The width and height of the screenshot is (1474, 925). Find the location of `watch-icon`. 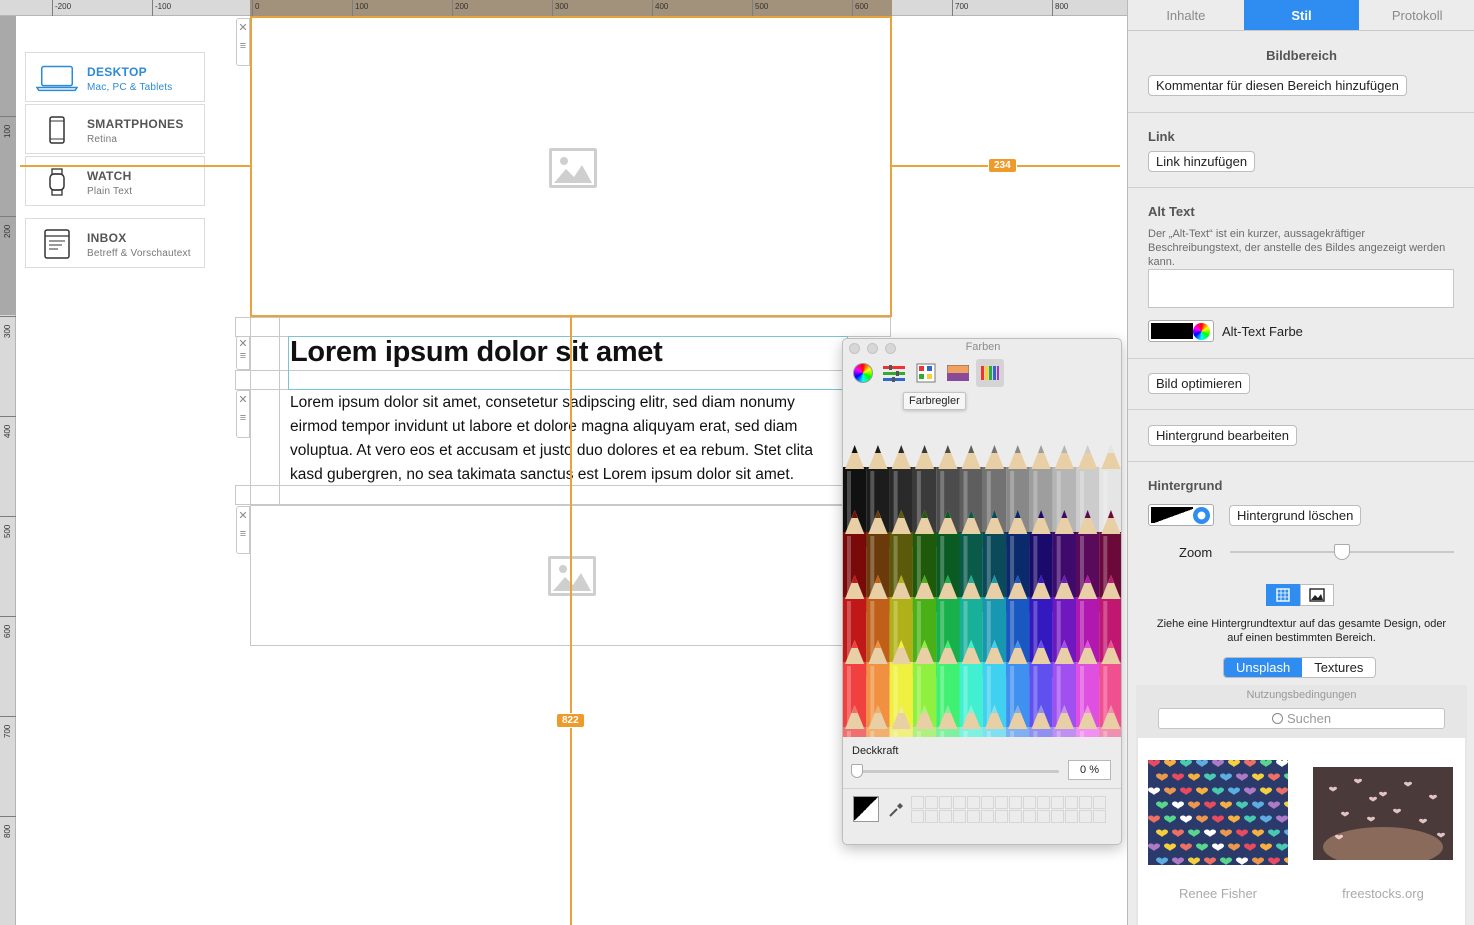

watch-icon is located at coordinates (57, 182).